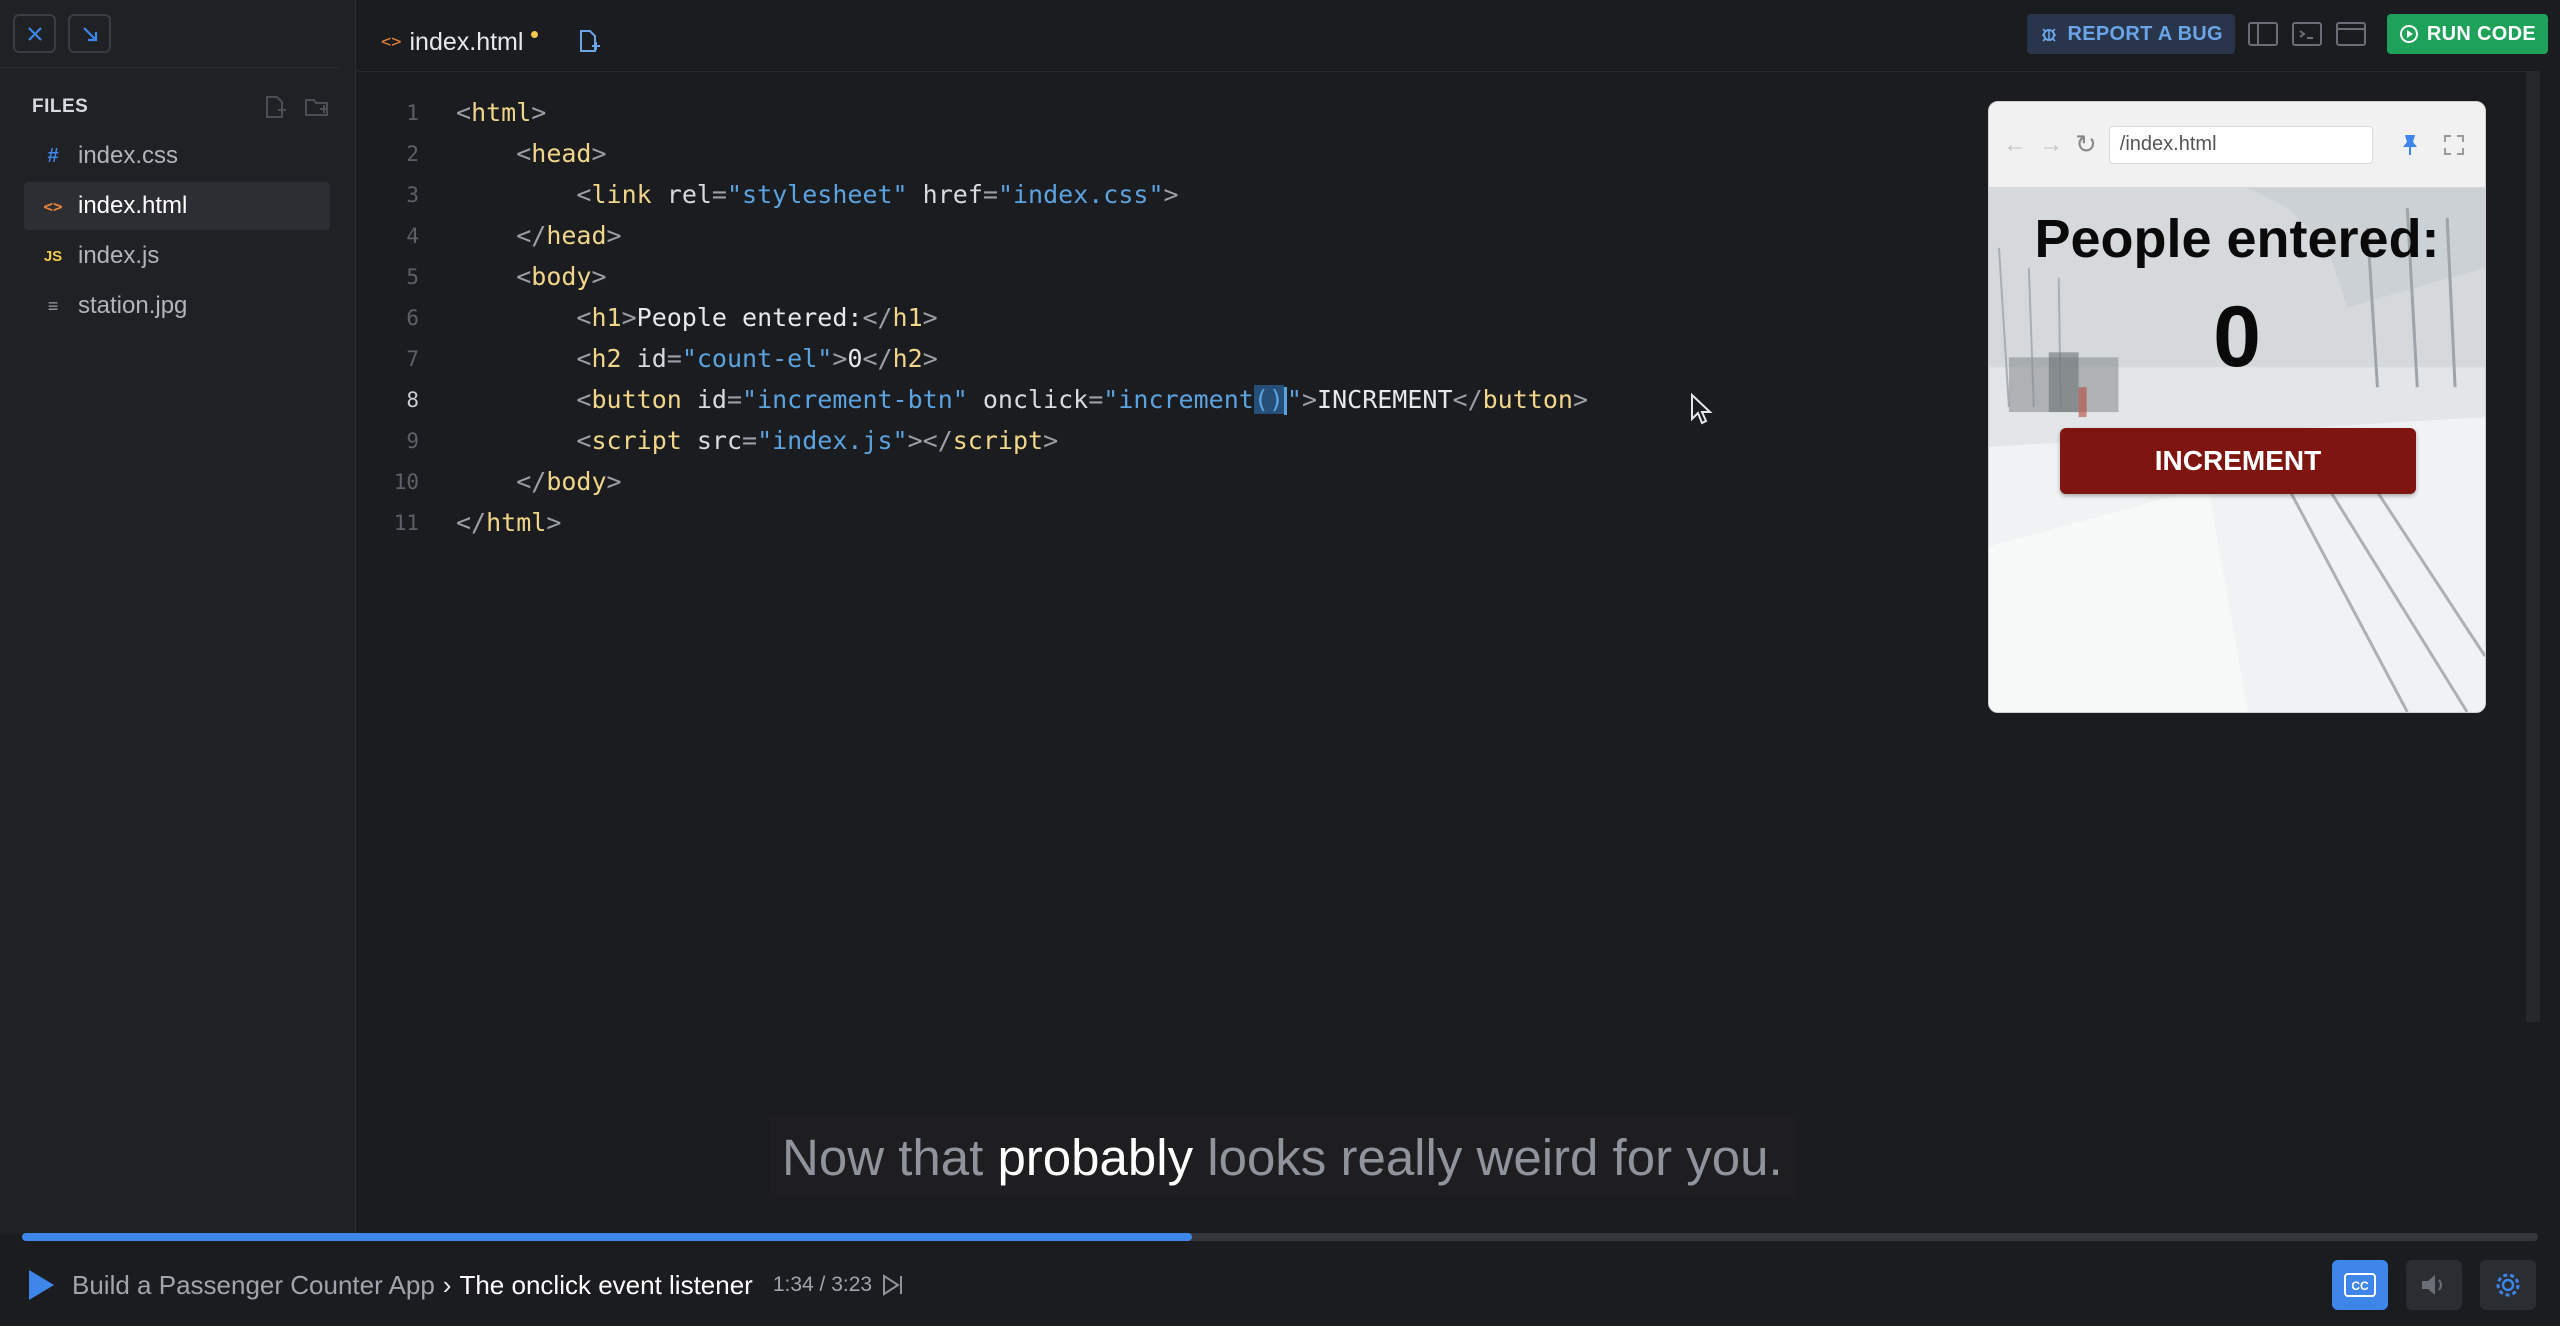  I want to click on player-right-controls: CC, so click(2434, 1285).